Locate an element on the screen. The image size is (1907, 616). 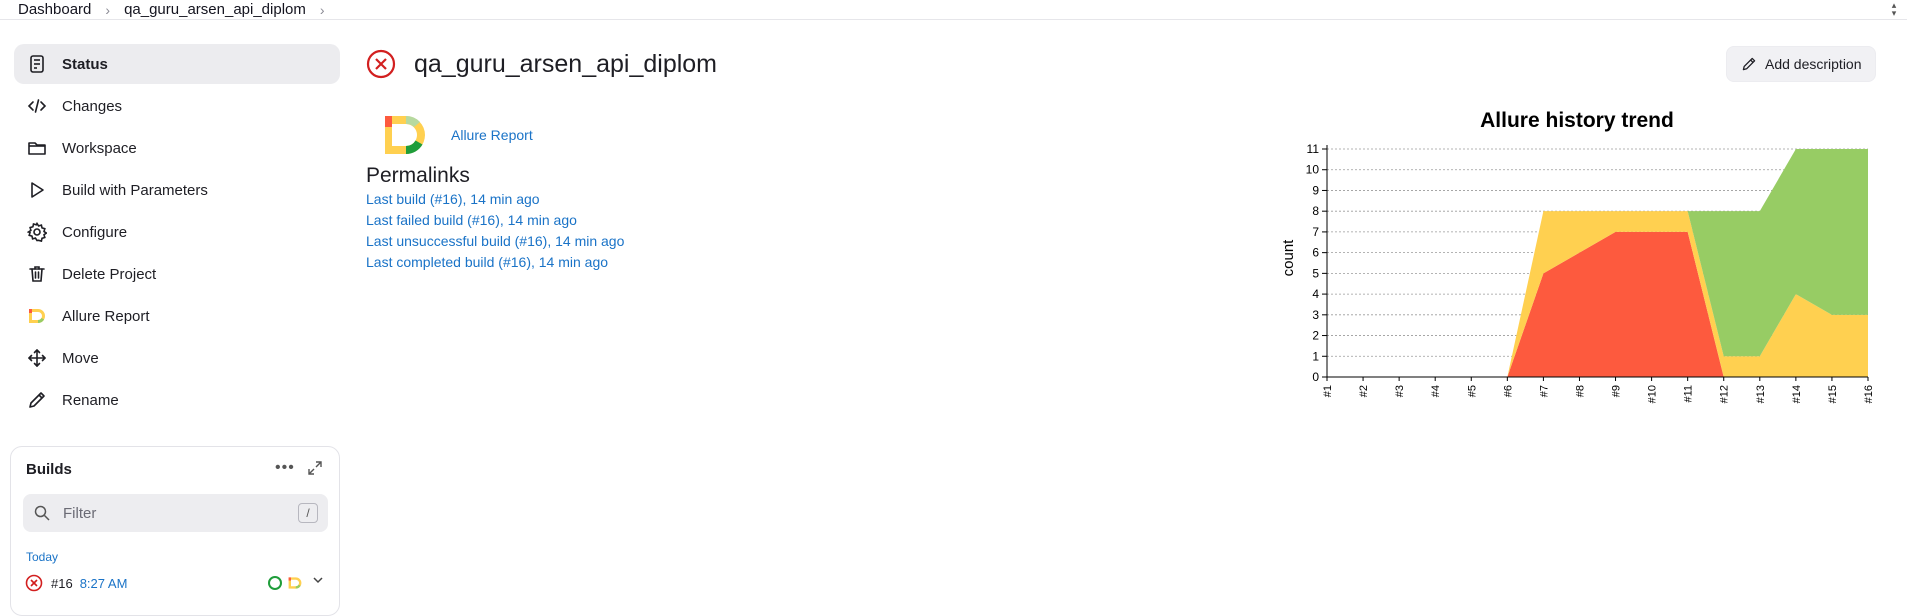
sidebar-item-label: Delete Project is located at coordinates (109, 274).